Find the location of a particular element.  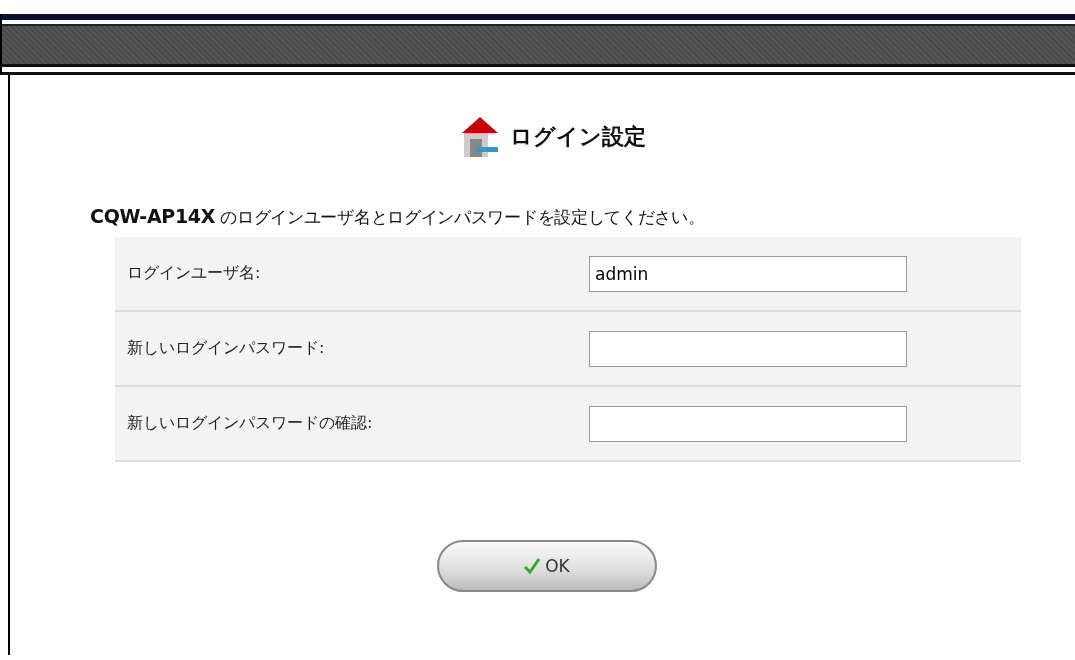

field-label: 新しいログインパスワード: is located at coordinates (226, 347).